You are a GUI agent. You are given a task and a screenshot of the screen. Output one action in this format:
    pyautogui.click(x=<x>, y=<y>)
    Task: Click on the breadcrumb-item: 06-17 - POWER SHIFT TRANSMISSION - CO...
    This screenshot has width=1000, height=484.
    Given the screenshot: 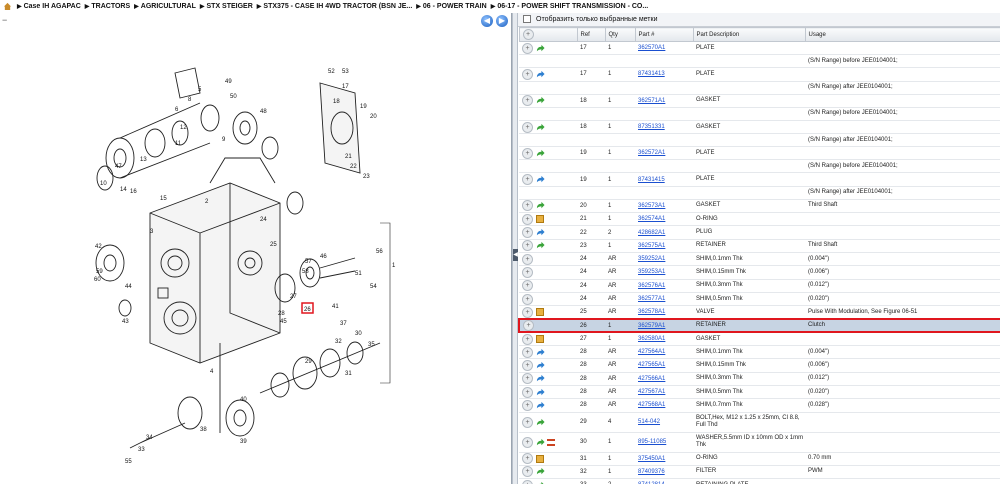 What is the action you would take?
    pyautogui.click(x=572, y=6)
    